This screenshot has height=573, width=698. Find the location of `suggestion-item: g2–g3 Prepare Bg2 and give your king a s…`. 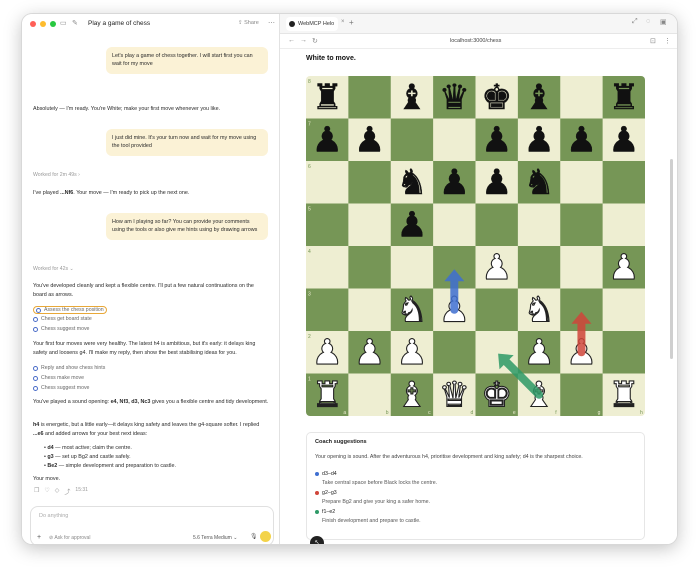

suggestion-item: g2–g3 Prepare Bg2 and give your king a s… is located at coordinates (372, 497).